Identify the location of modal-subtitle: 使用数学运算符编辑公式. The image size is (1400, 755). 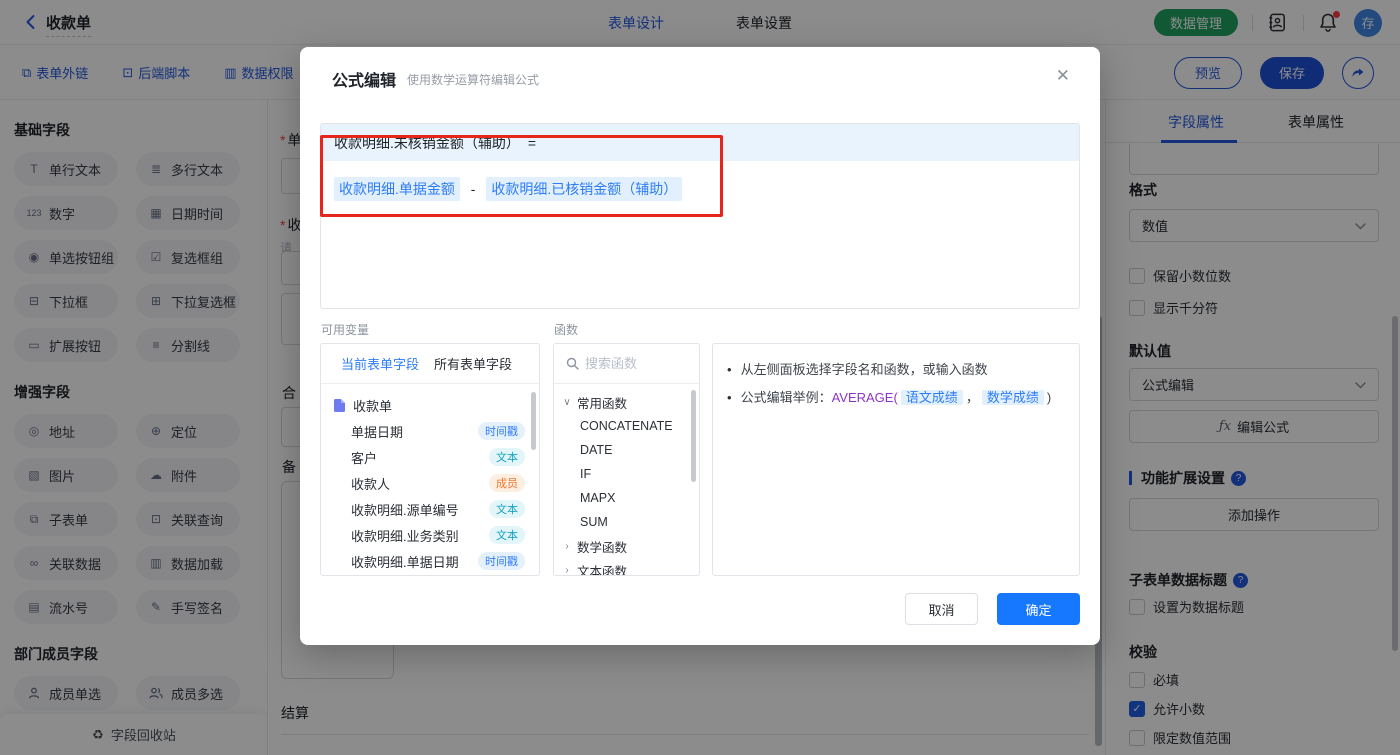
(473, 80).